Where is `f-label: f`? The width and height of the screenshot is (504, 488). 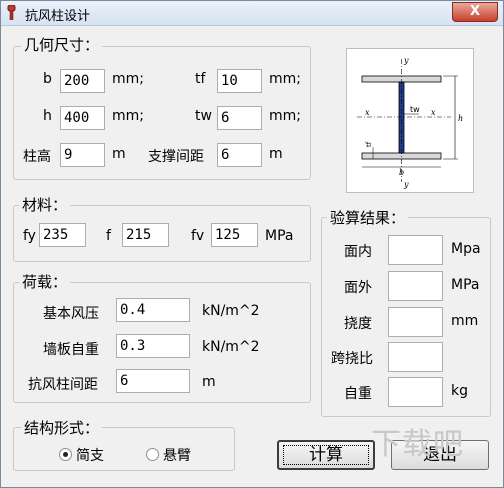
f-label: f is located at coordinates (108, 236).